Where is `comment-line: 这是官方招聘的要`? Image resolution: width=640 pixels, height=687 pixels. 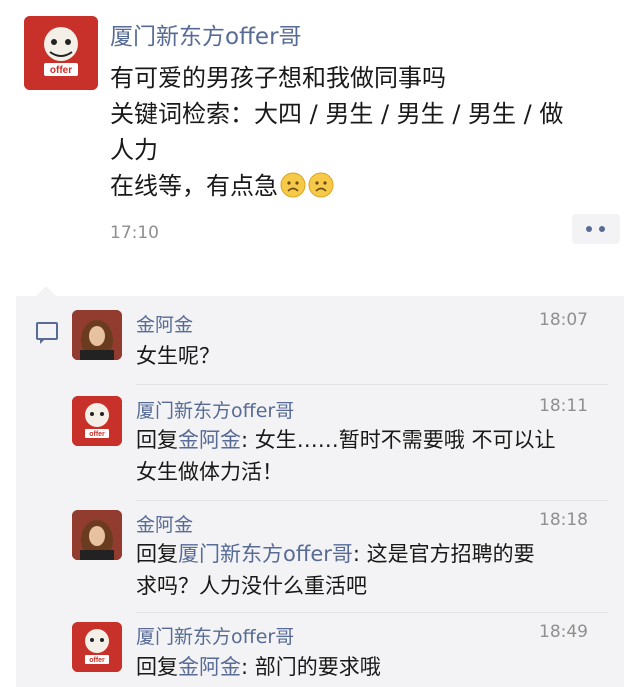
comment-line: 这是官方招聘的要 is located at coordinates (450, 554).